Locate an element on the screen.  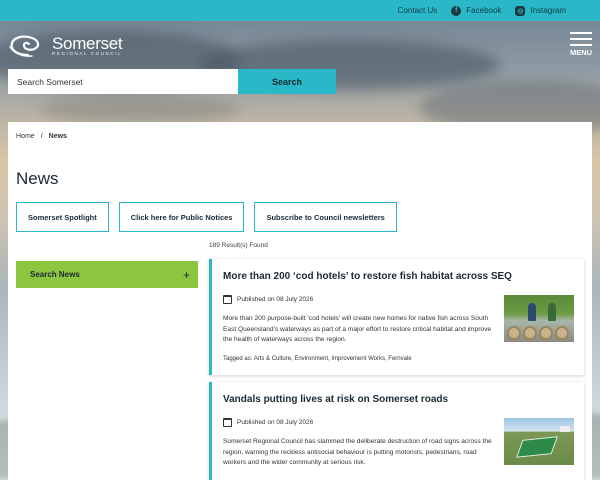
search-button: Search is located at coordinates (287, 81).